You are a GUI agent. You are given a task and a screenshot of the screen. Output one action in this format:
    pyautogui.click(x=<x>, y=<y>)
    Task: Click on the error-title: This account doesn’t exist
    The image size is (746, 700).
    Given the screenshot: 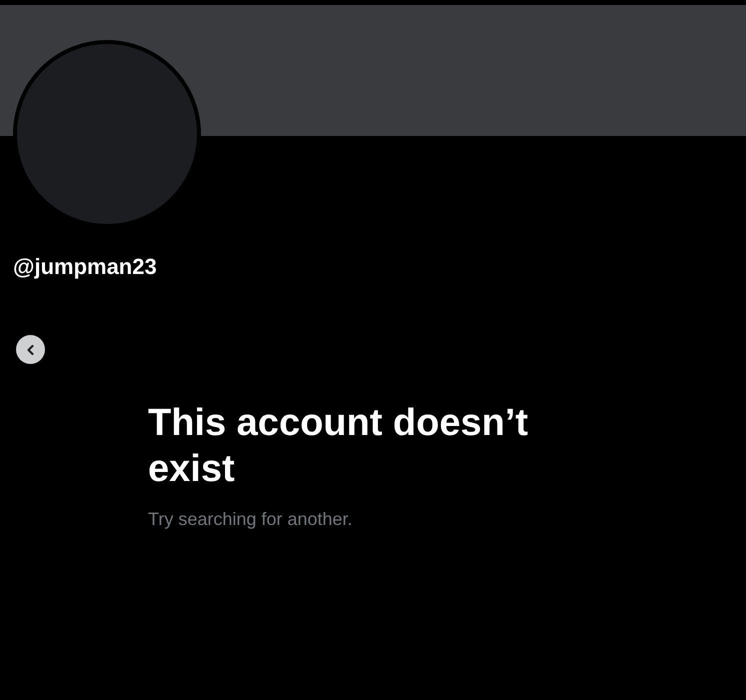 What is the action you would take?
    pyautogui.click(x=339, y=446)
    